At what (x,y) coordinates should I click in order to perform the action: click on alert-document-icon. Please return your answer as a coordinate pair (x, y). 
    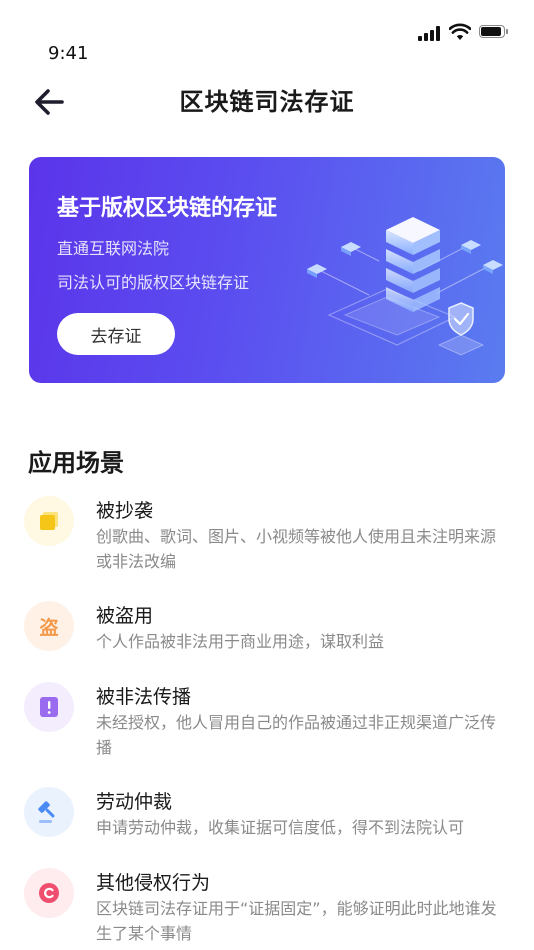
    Looking at the image, I should click on (49, 707).